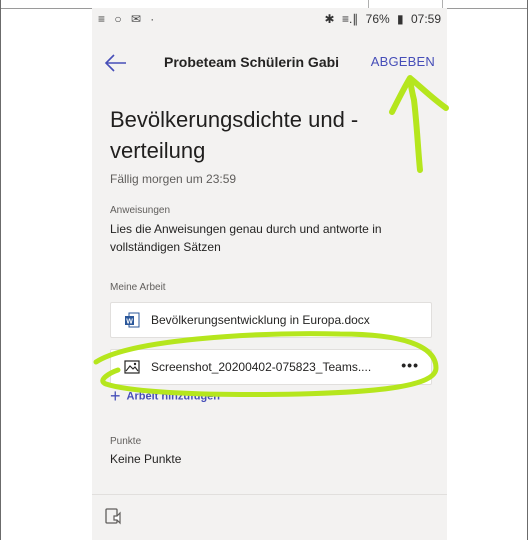 This screenshot has height=540, width=528. Describe the element at coordinates (269, 517) in the screenshot. I see `bottom-bar` at that location.